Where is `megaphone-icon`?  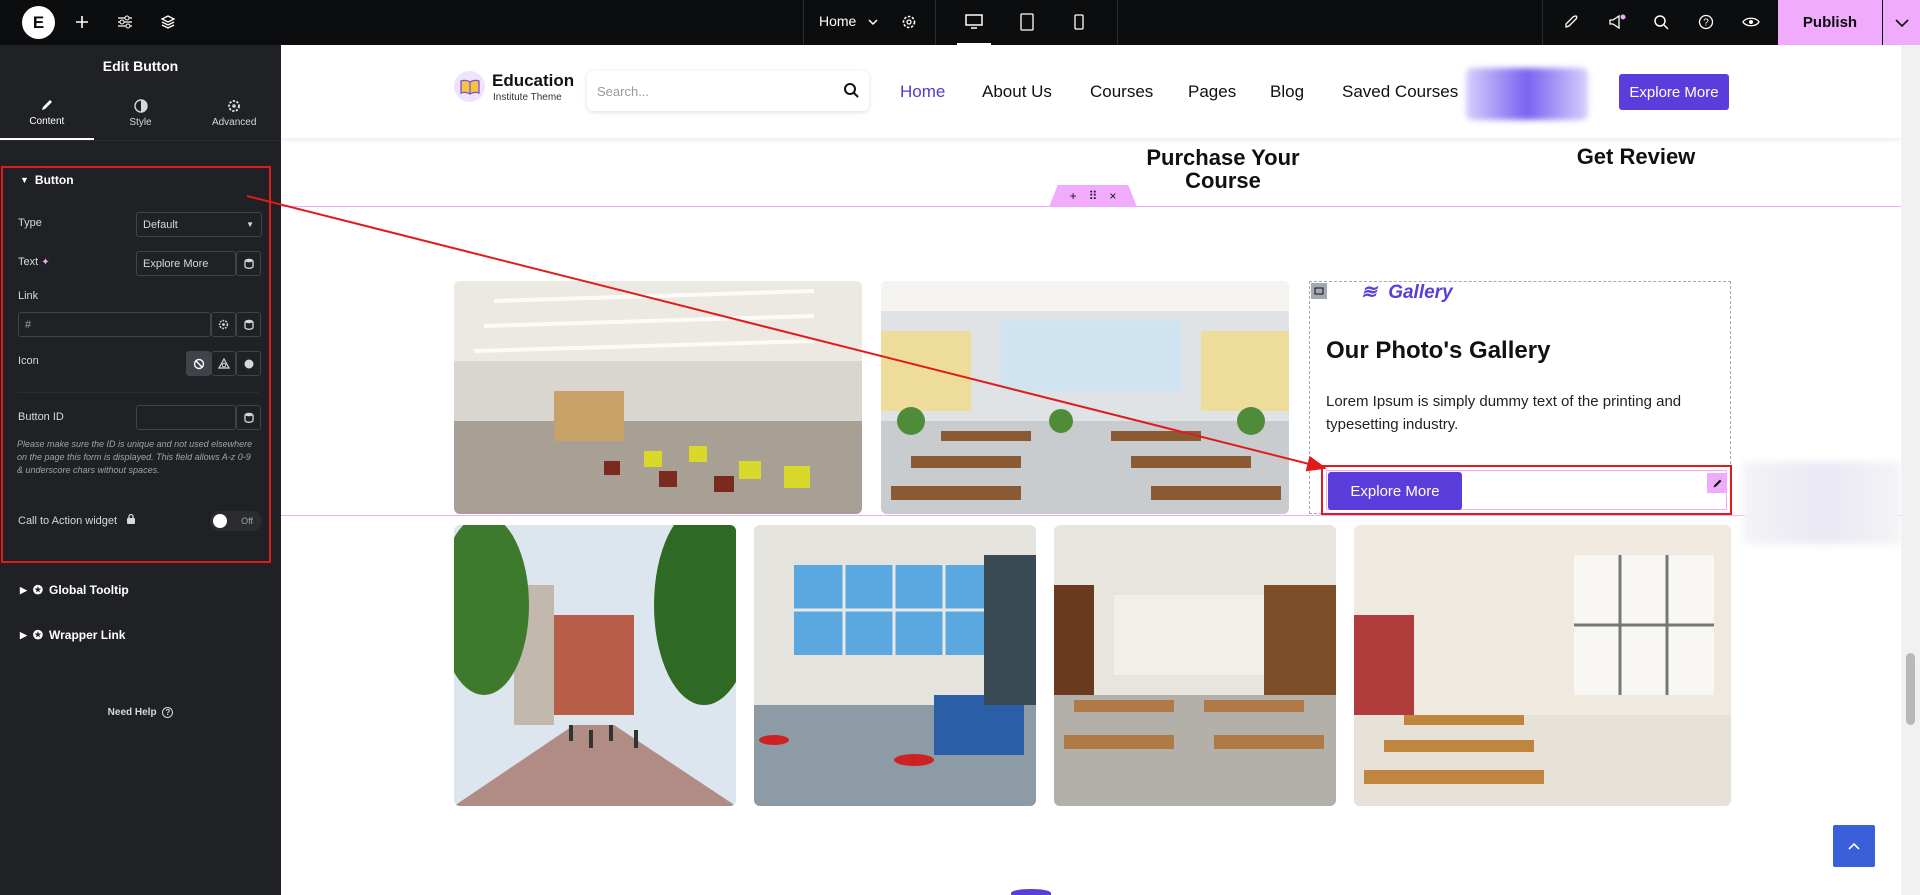 megaphone-icon is located at coordinates (1617, 22).